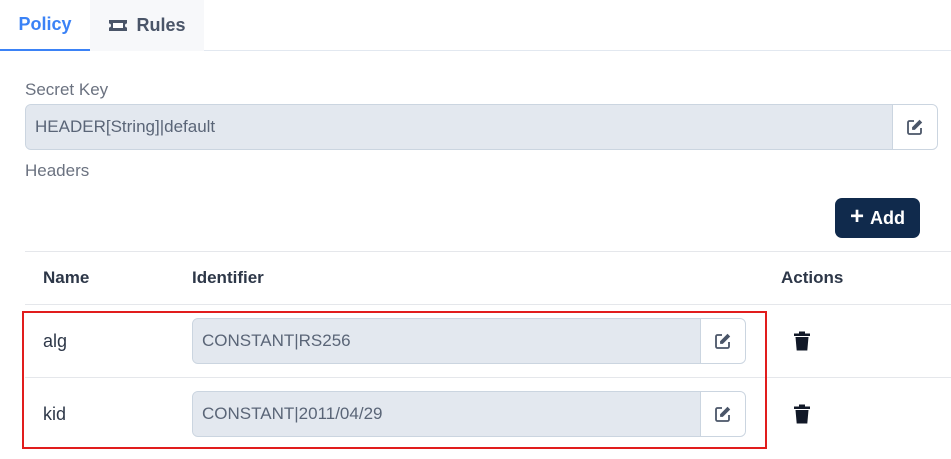 The image size is (951, 459). I want to click on row-identifier-value: CONSTANT|2011/04/29, so click(446, 414).